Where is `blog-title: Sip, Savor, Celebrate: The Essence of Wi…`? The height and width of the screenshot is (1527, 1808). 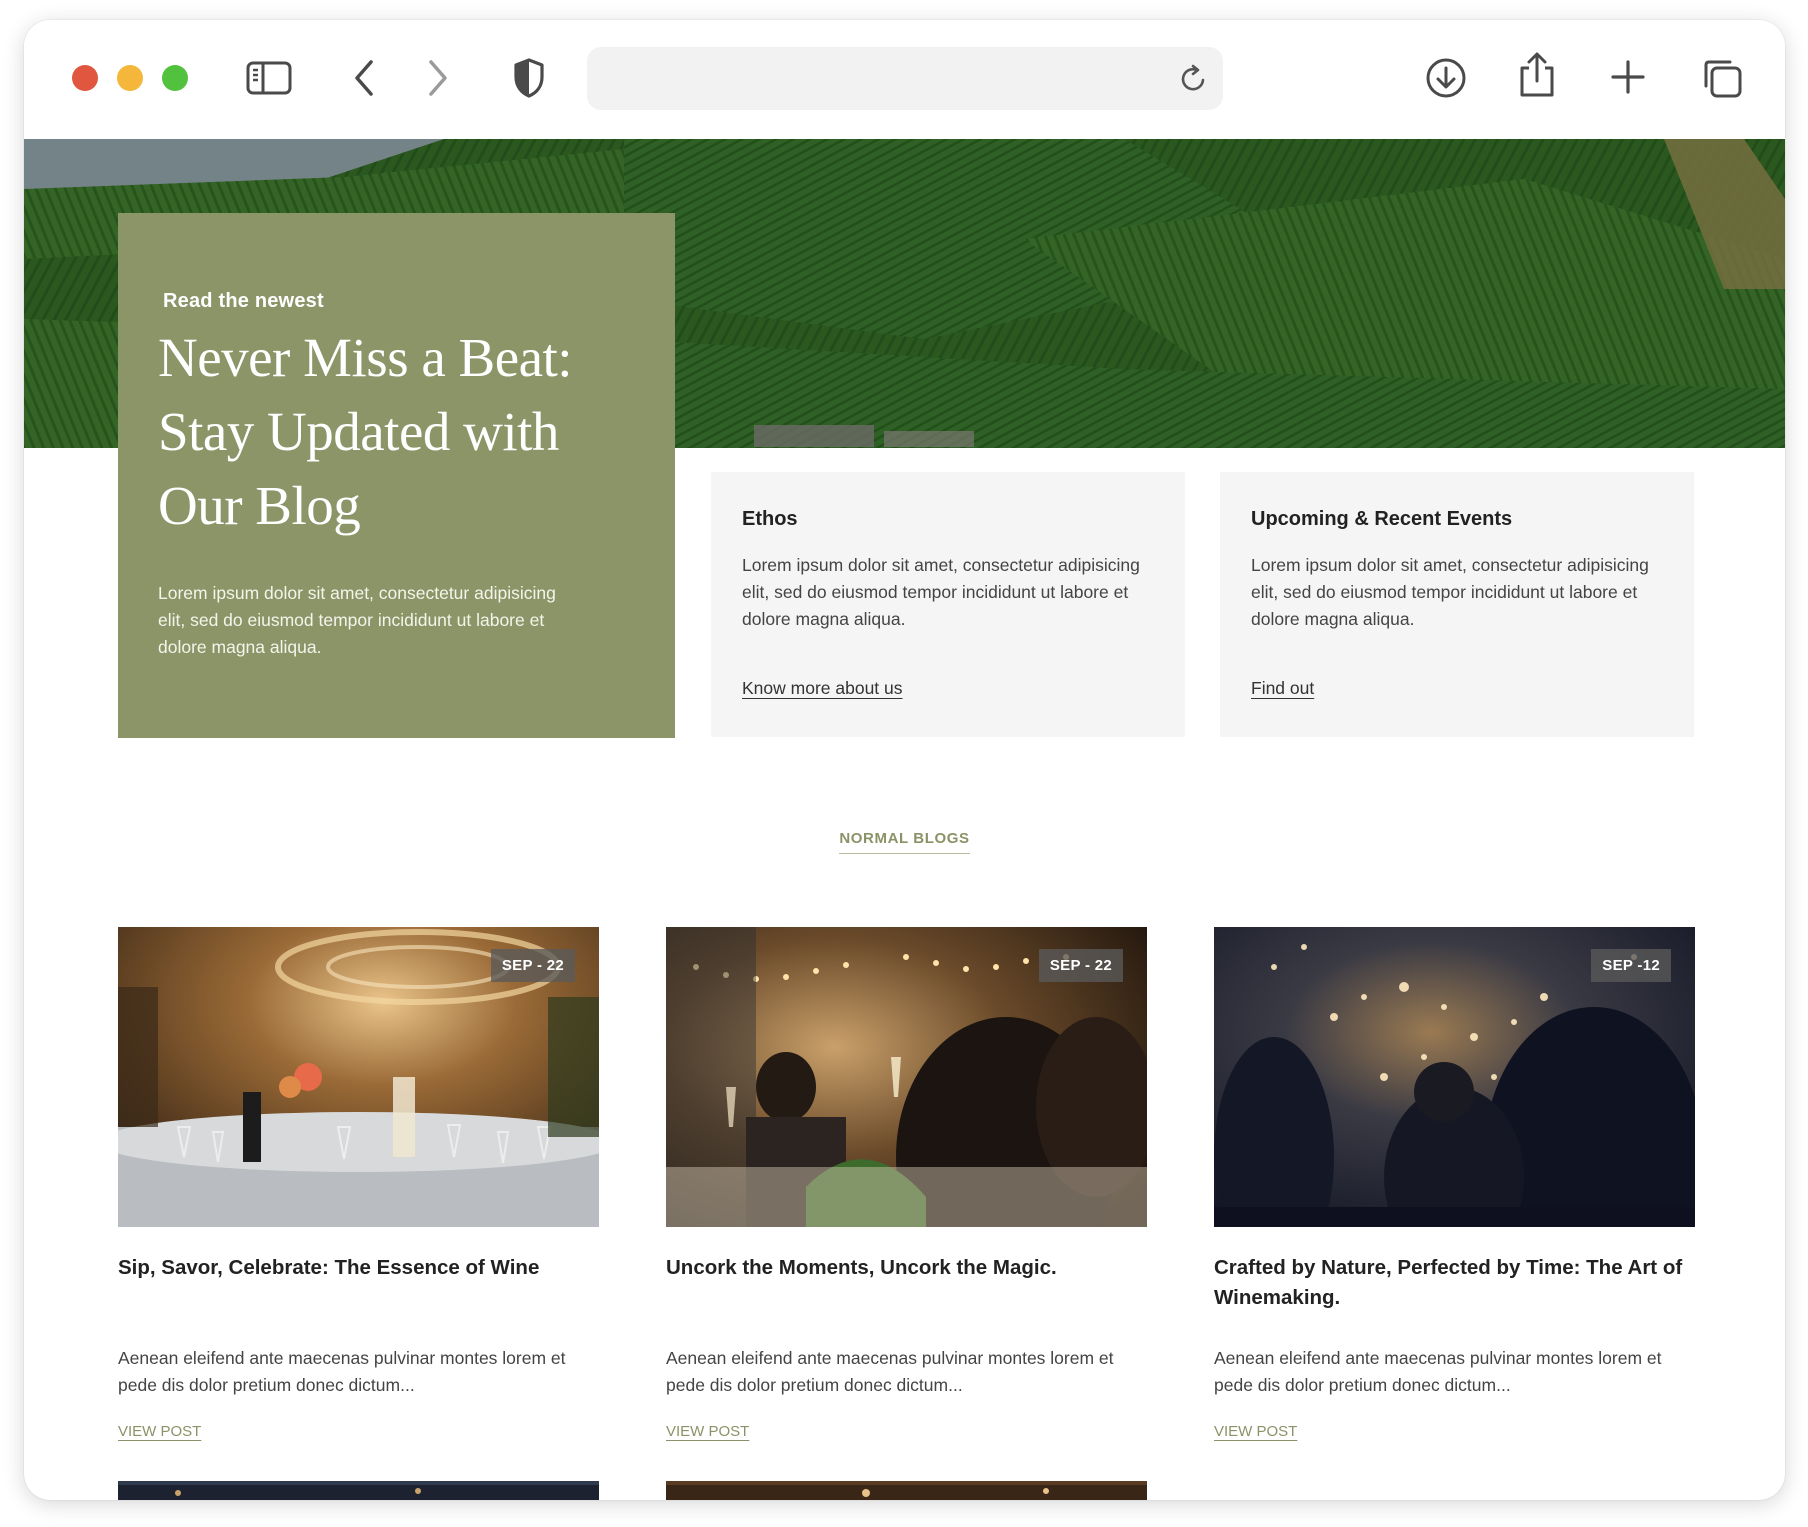
blog-title: Sip, Savor, Celebrate: The Essence of Wi… is located at coordinates (358, 1268).